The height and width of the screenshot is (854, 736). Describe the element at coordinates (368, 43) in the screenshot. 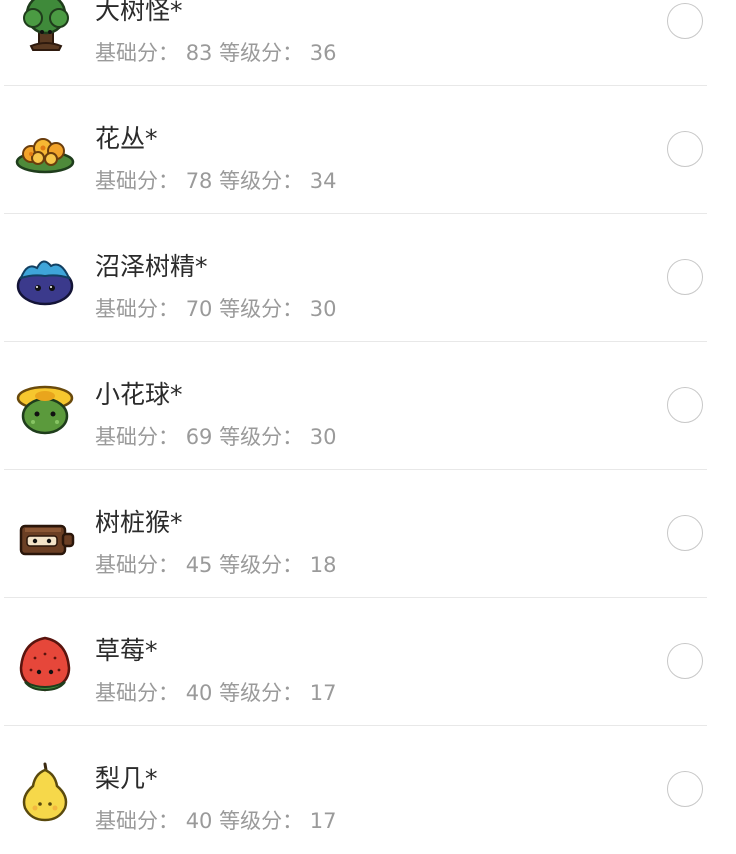

I see `list-item: 大树怪* 基础分： 83 等级分： 36` at that location.